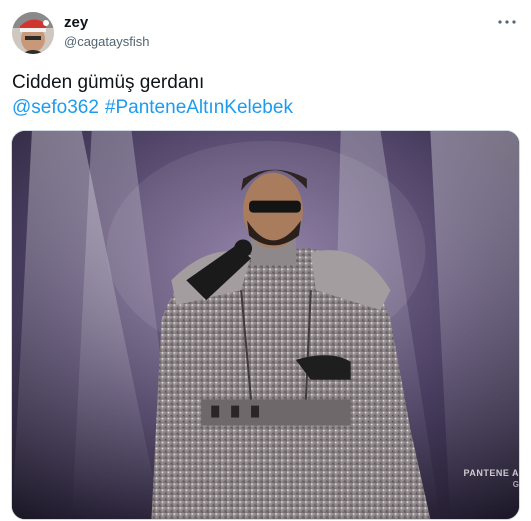 Image resolution: width=531 pixels, height=521 pixels. I want to click on hashtag-link: #PanteneAltınKelebek, so click(199, 107).